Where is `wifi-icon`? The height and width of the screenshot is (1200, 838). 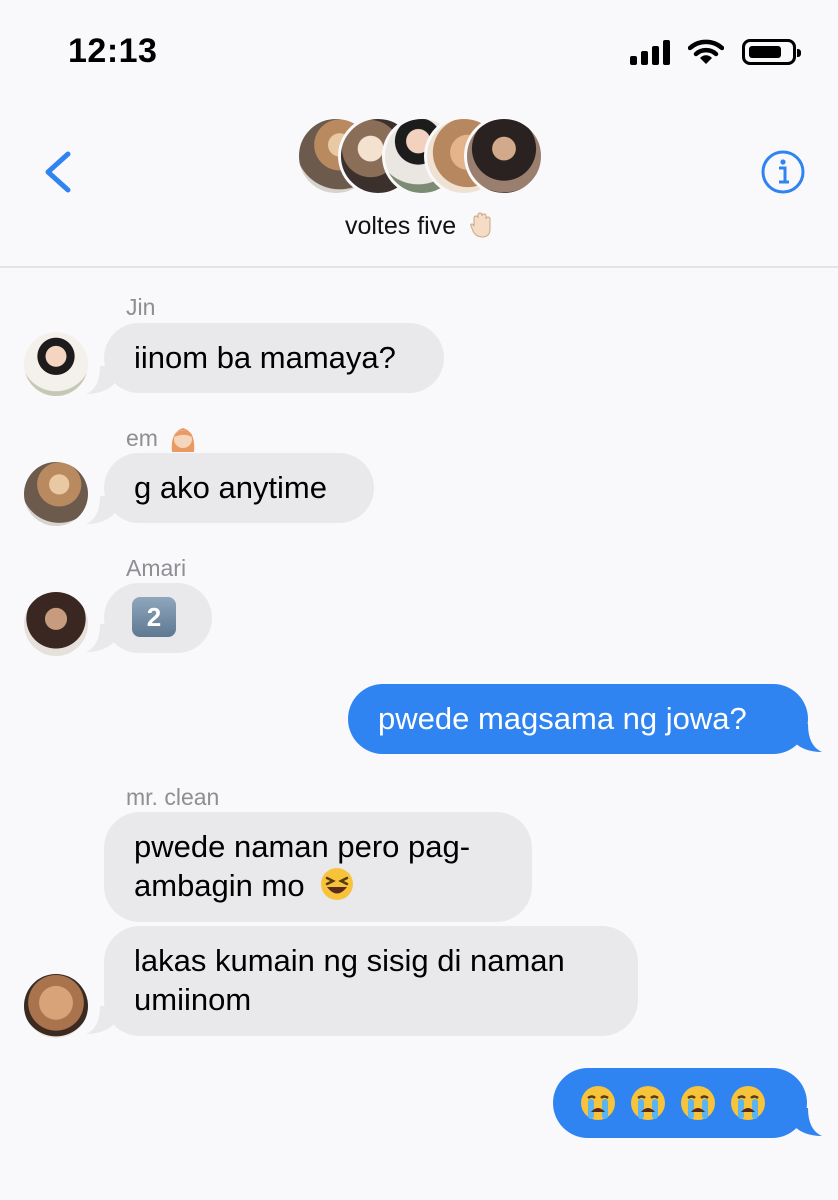
wifi-icon is located at coordinates (706, 51).